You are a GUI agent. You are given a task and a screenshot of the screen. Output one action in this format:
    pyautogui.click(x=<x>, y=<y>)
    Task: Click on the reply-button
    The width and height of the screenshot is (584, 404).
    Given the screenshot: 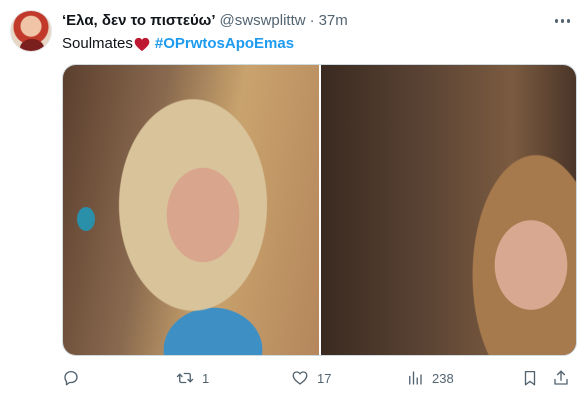 What is the action you would take?
    pyautogui.click(x=75, y=378)
    